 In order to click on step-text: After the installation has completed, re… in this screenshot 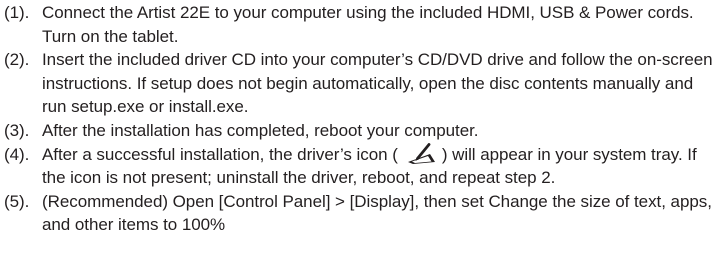, I will do `click(260, 130)`.